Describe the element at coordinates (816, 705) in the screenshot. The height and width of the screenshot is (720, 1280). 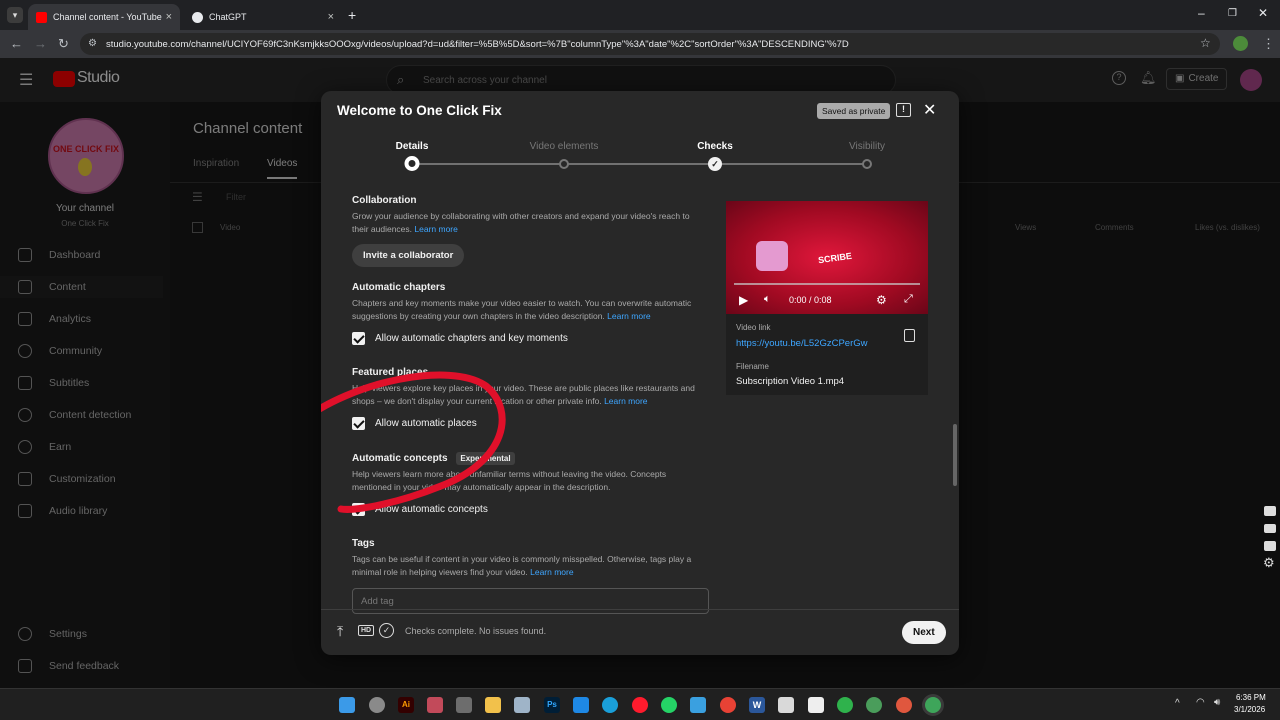
I see `capcut-icon` at that location.